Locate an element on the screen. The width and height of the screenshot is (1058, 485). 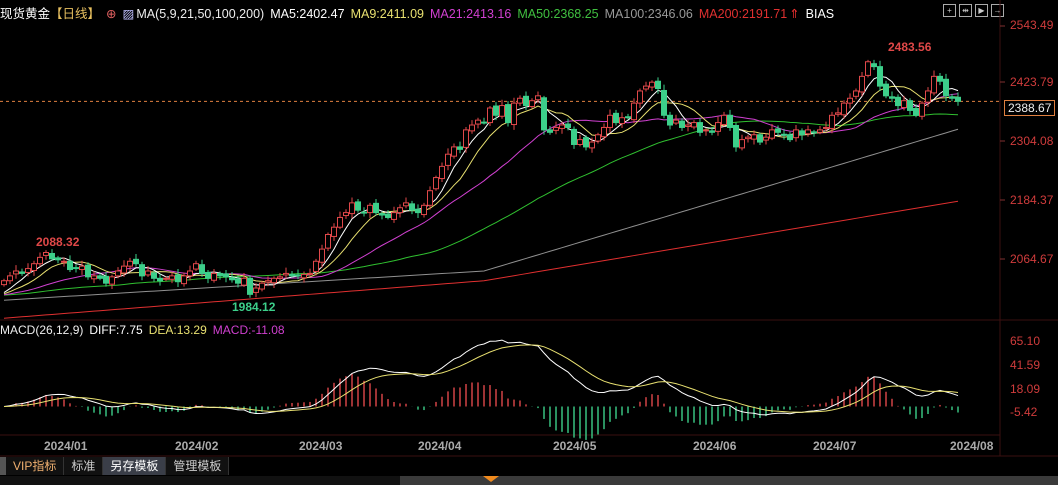
price-tick: 2304.08 is located at coordinates (1032, 141).